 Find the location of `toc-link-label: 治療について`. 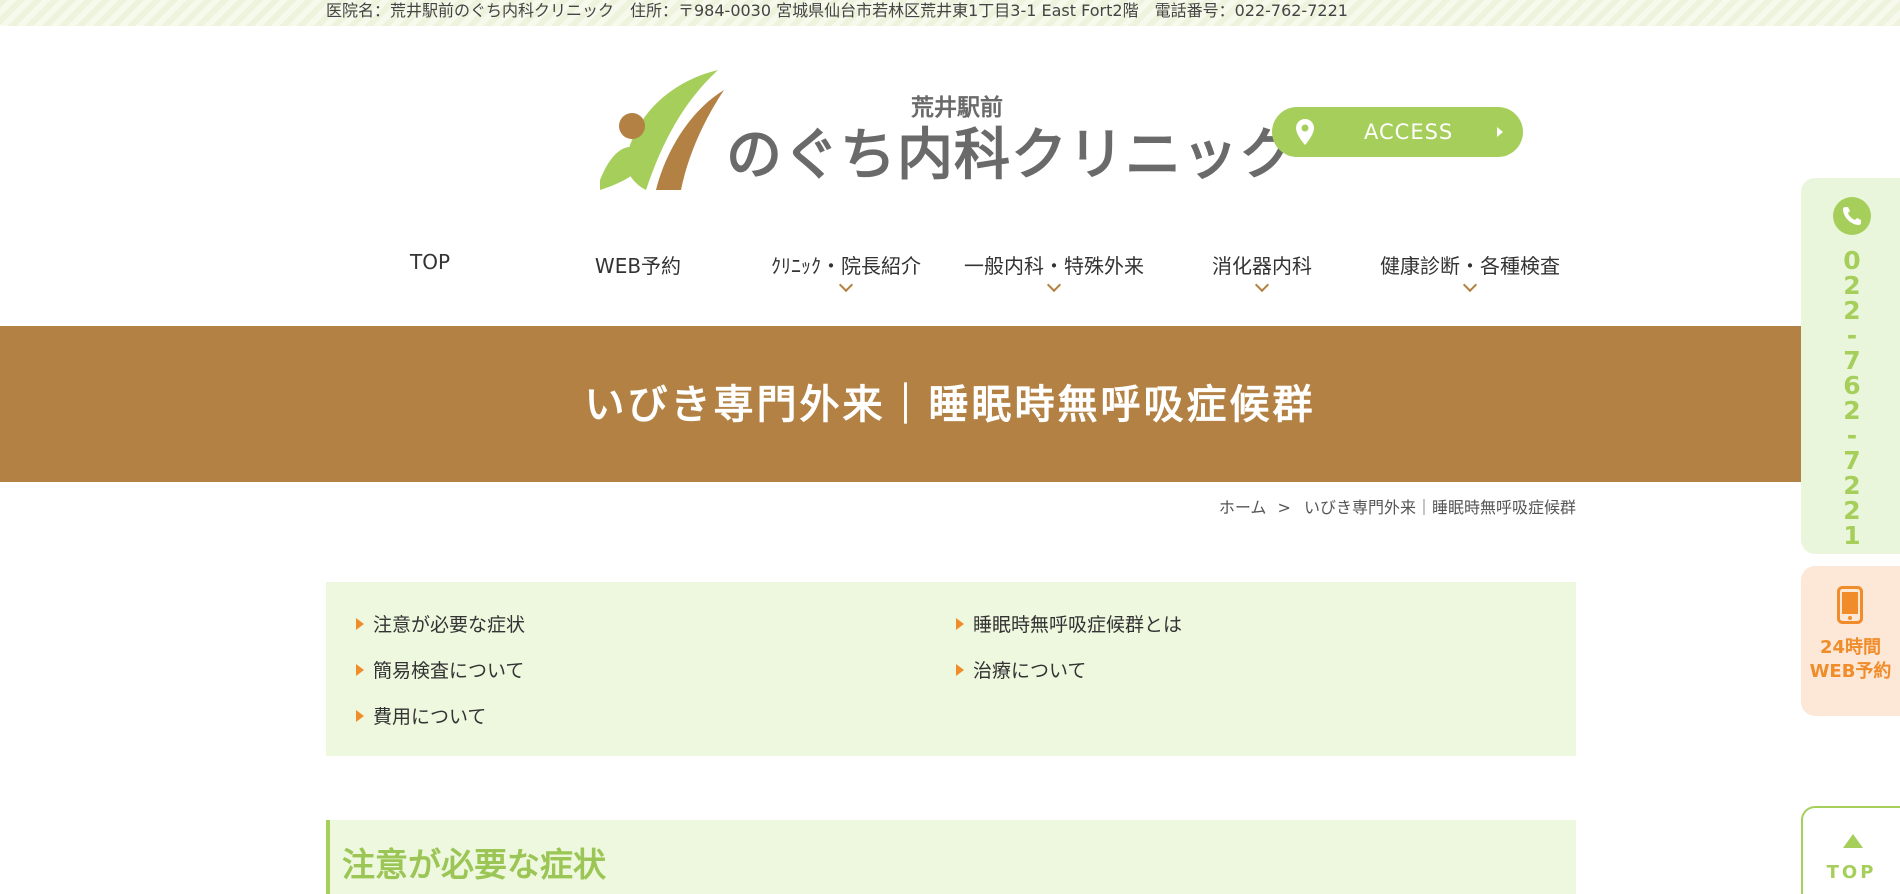

toc-link-label: 治療について is located at coordinates (1030, 671).